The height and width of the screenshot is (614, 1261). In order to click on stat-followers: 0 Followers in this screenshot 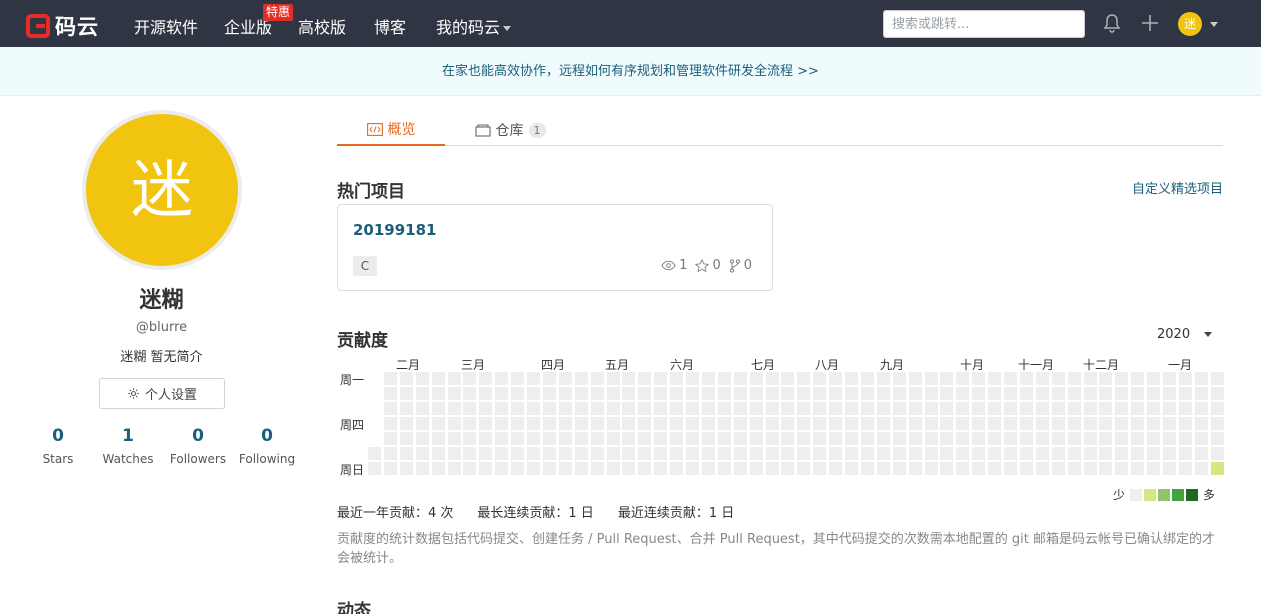, I will do `click(198, 446)`.